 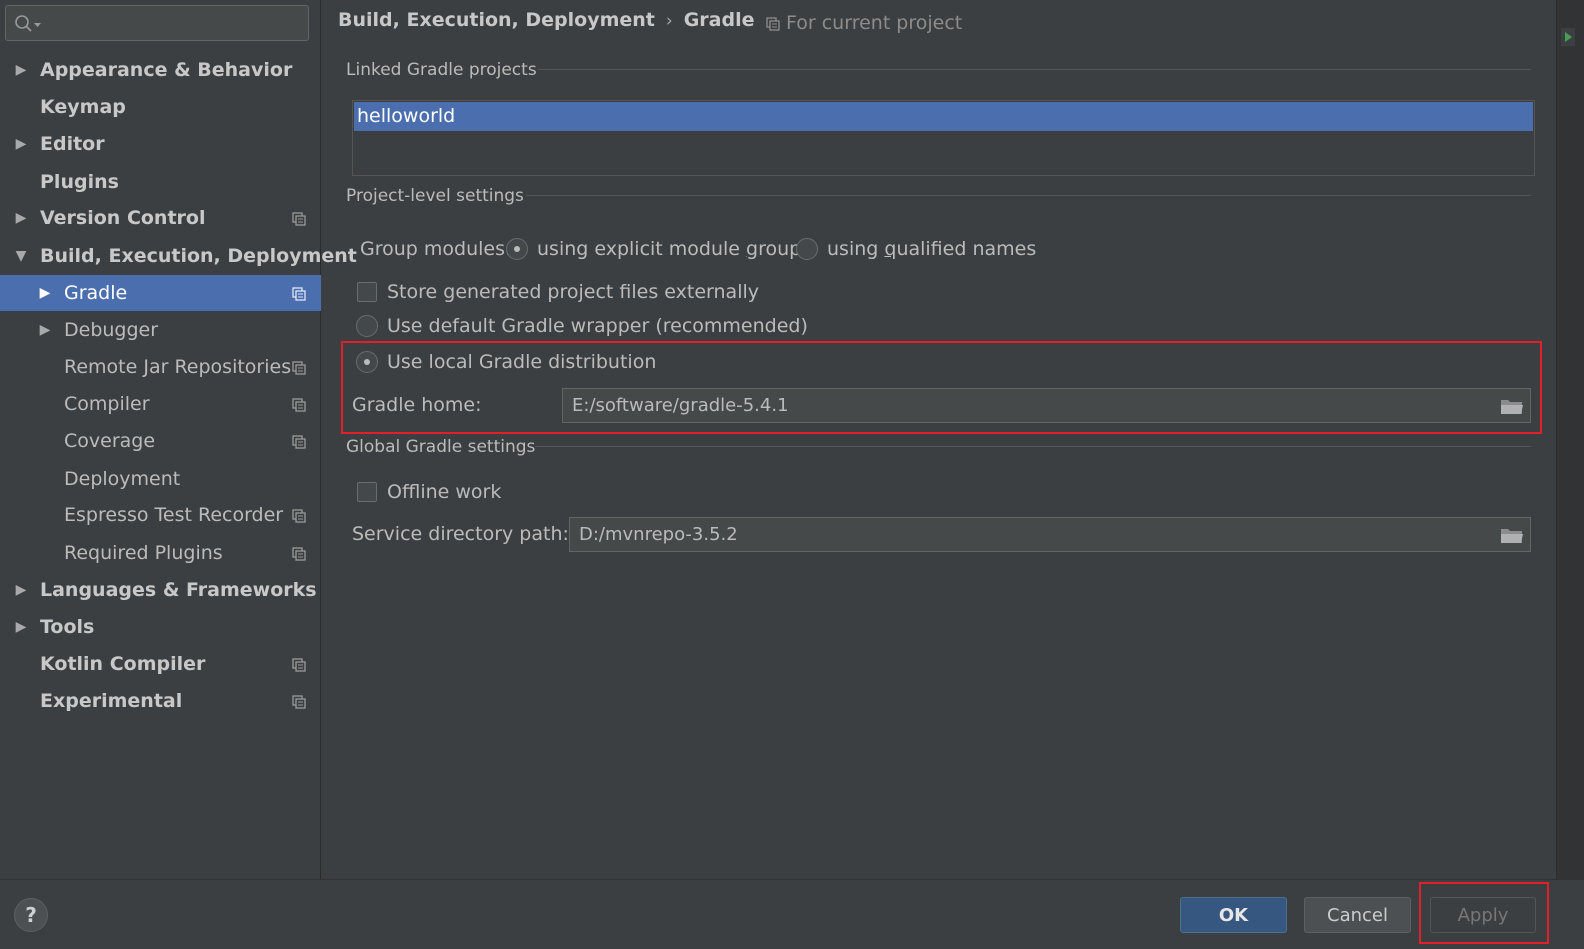 What do you see at coordinates (719, 20) in the screenshot?
I see `breadcrumb-current: Gradle` at bounding box center [719, 20].